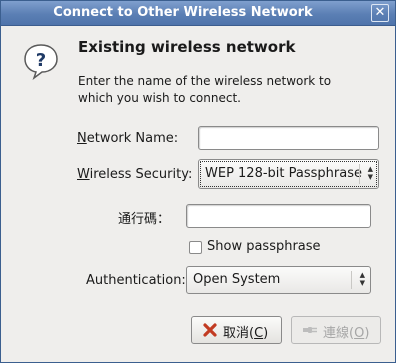 This screenshot has height=363, width=396. I want to click on dialog-heading: Existing wireless network, so click(187, 47).